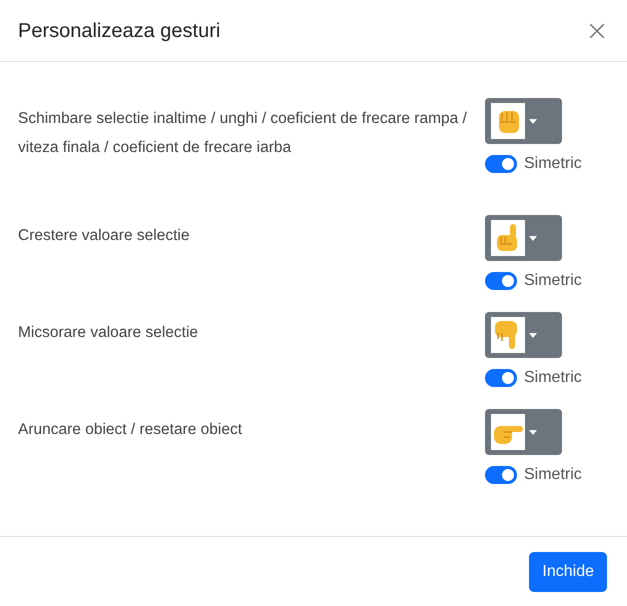 This screenshot has height=606, width=627. Describe the element at coordinates (104, 236) in the screenshot. I see `gesture-label: Crestere valoare selectie` at that location.